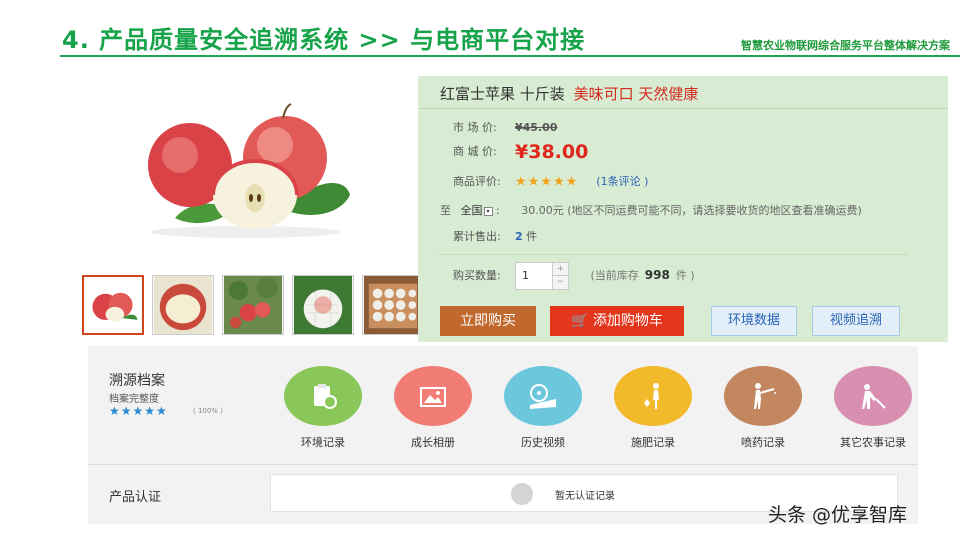  I want to click on env-record-link: 环境记录, so click(323, 408).